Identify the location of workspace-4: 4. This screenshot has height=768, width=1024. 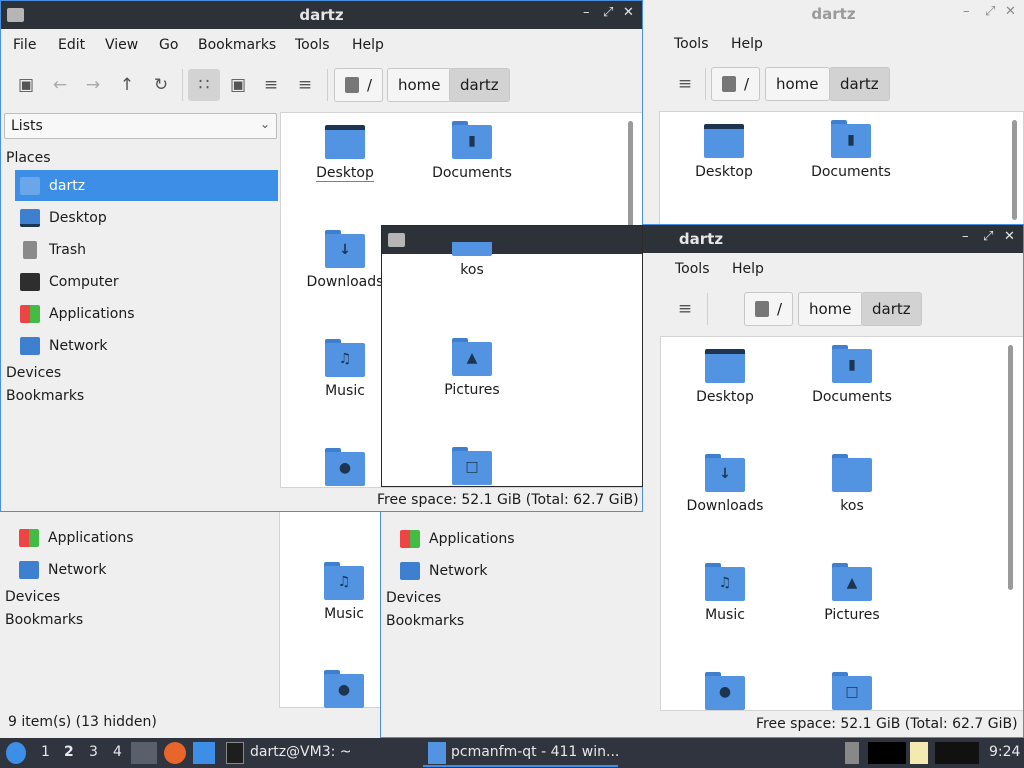
(117, 752).